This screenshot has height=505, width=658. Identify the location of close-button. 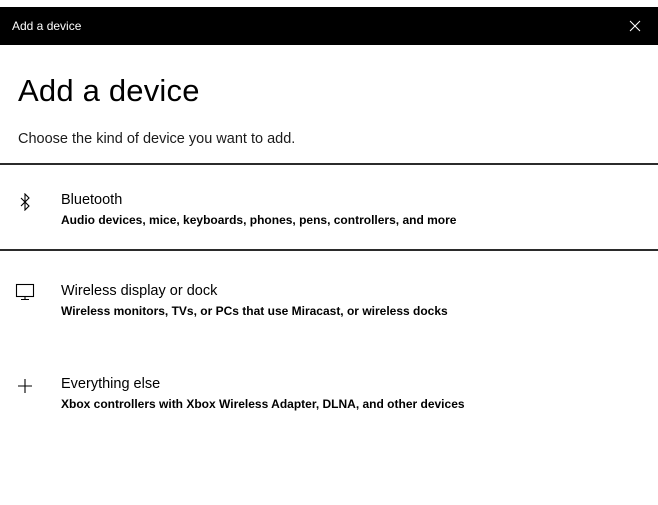
(635, 26).